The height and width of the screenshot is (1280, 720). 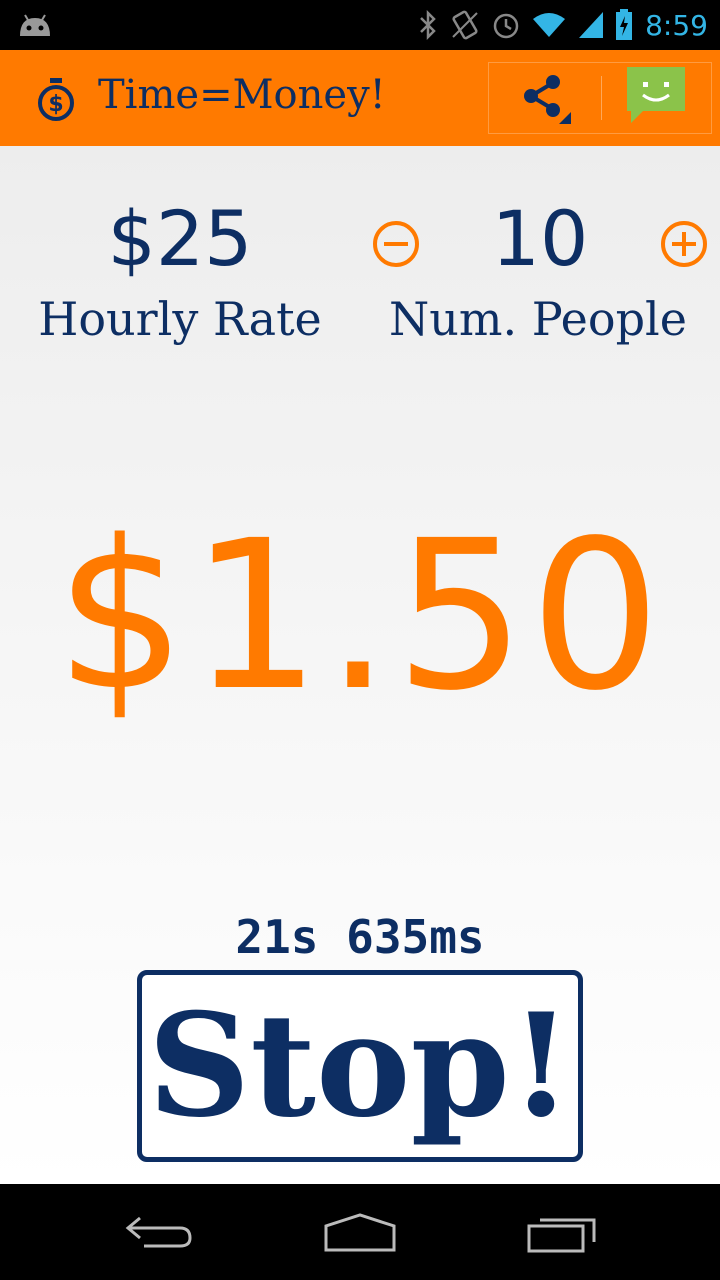 I want to click on smiley-message-icon, so click(x=656, y=98).